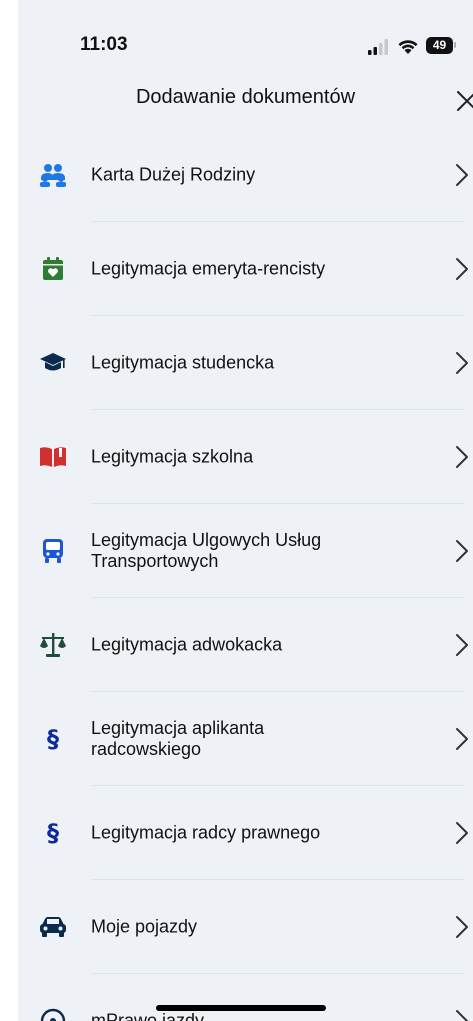 The height and width of the screenshot is (1021, 473). What do you see at coordinates (465, 101) in the screenshot?
I see `close-icon` at bounding box center [465, 101].